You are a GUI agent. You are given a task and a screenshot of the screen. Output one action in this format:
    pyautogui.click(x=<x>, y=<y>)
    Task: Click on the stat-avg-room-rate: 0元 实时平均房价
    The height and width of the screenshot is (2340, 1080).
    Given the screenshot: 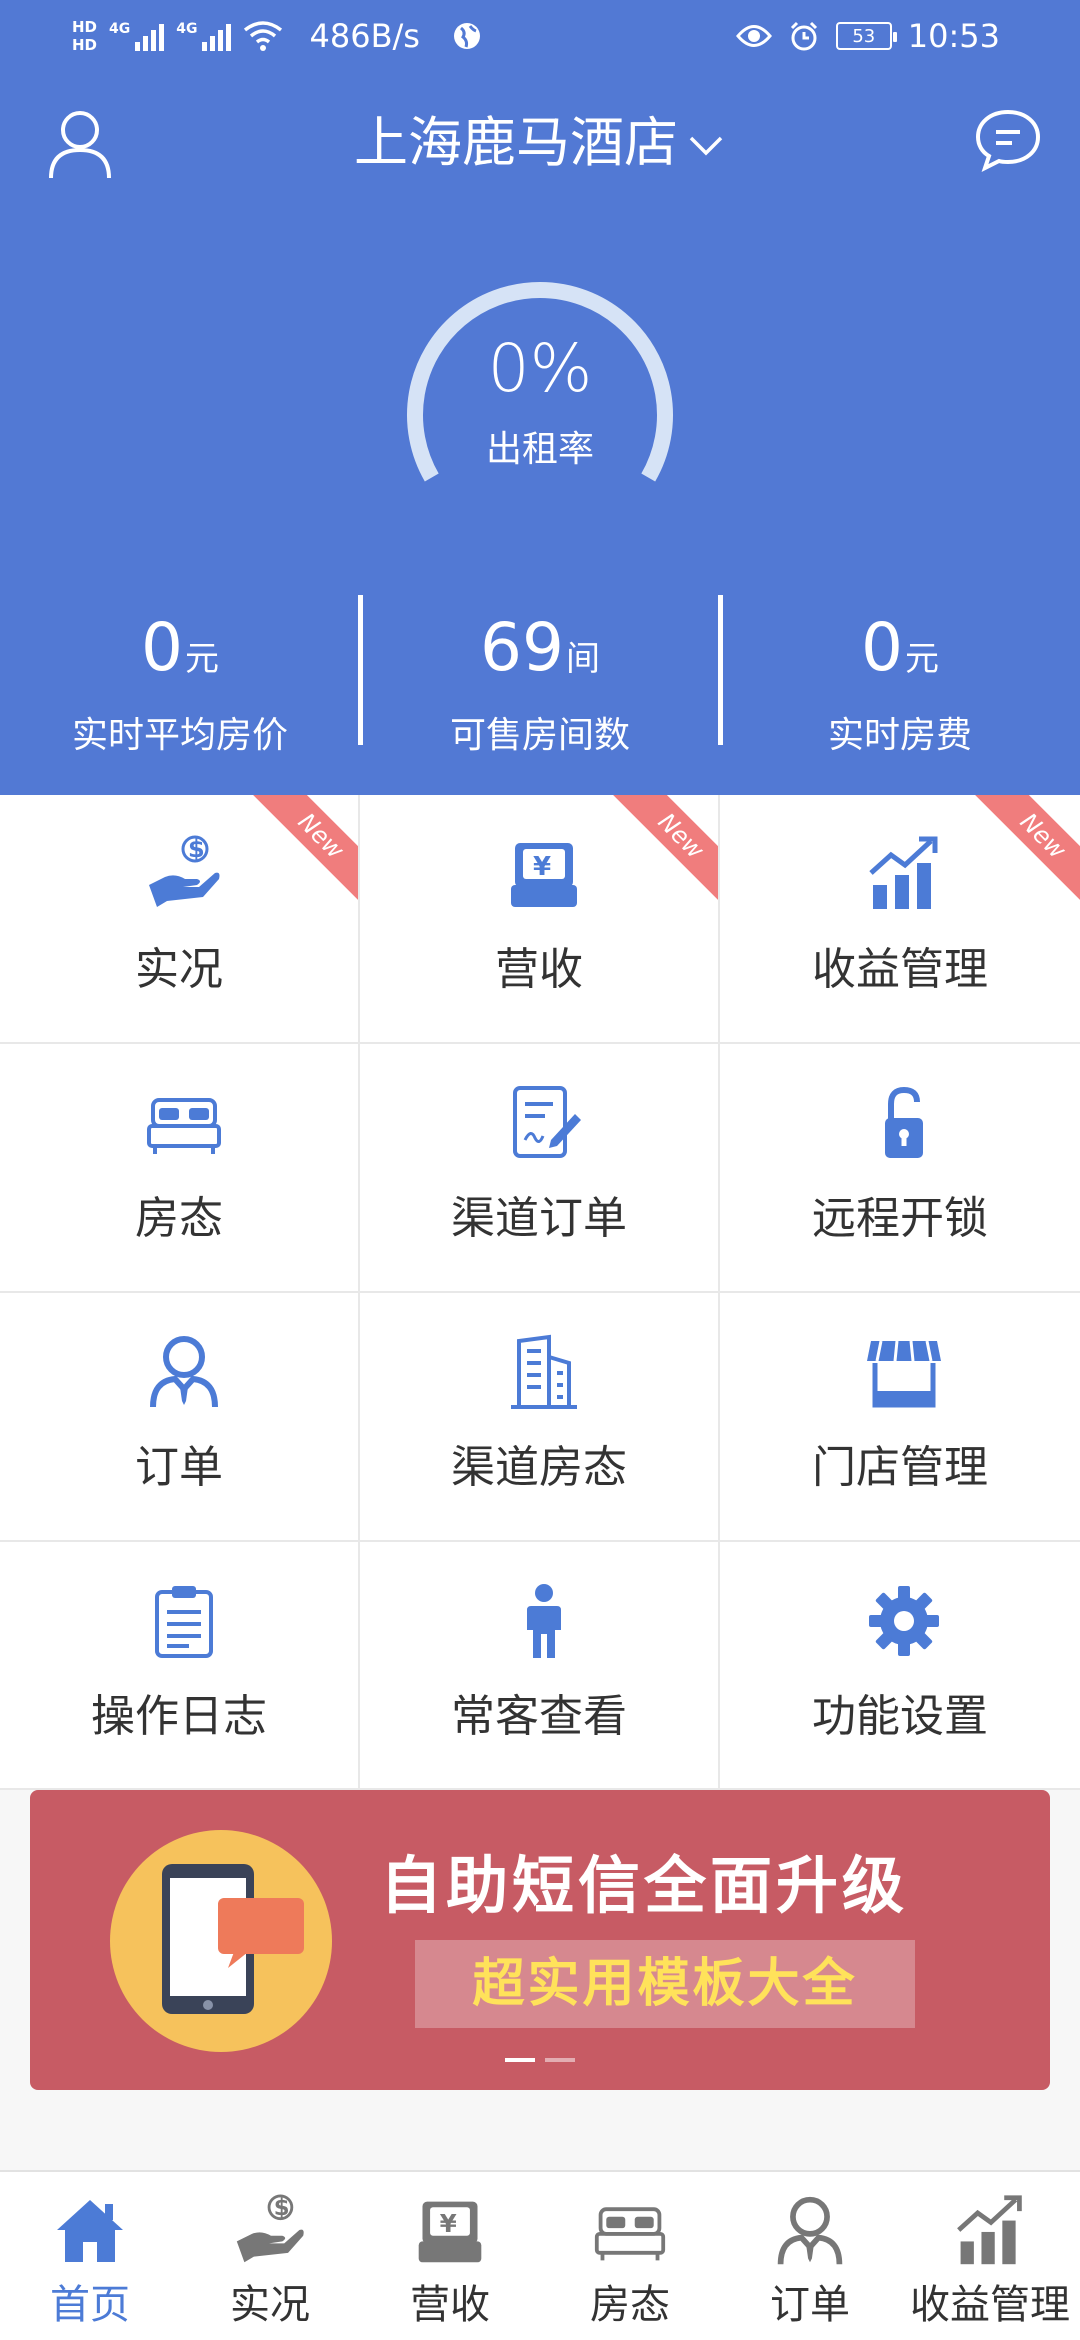 What is the action you would take?
    pyautogui.click(x=180, y=673)
    